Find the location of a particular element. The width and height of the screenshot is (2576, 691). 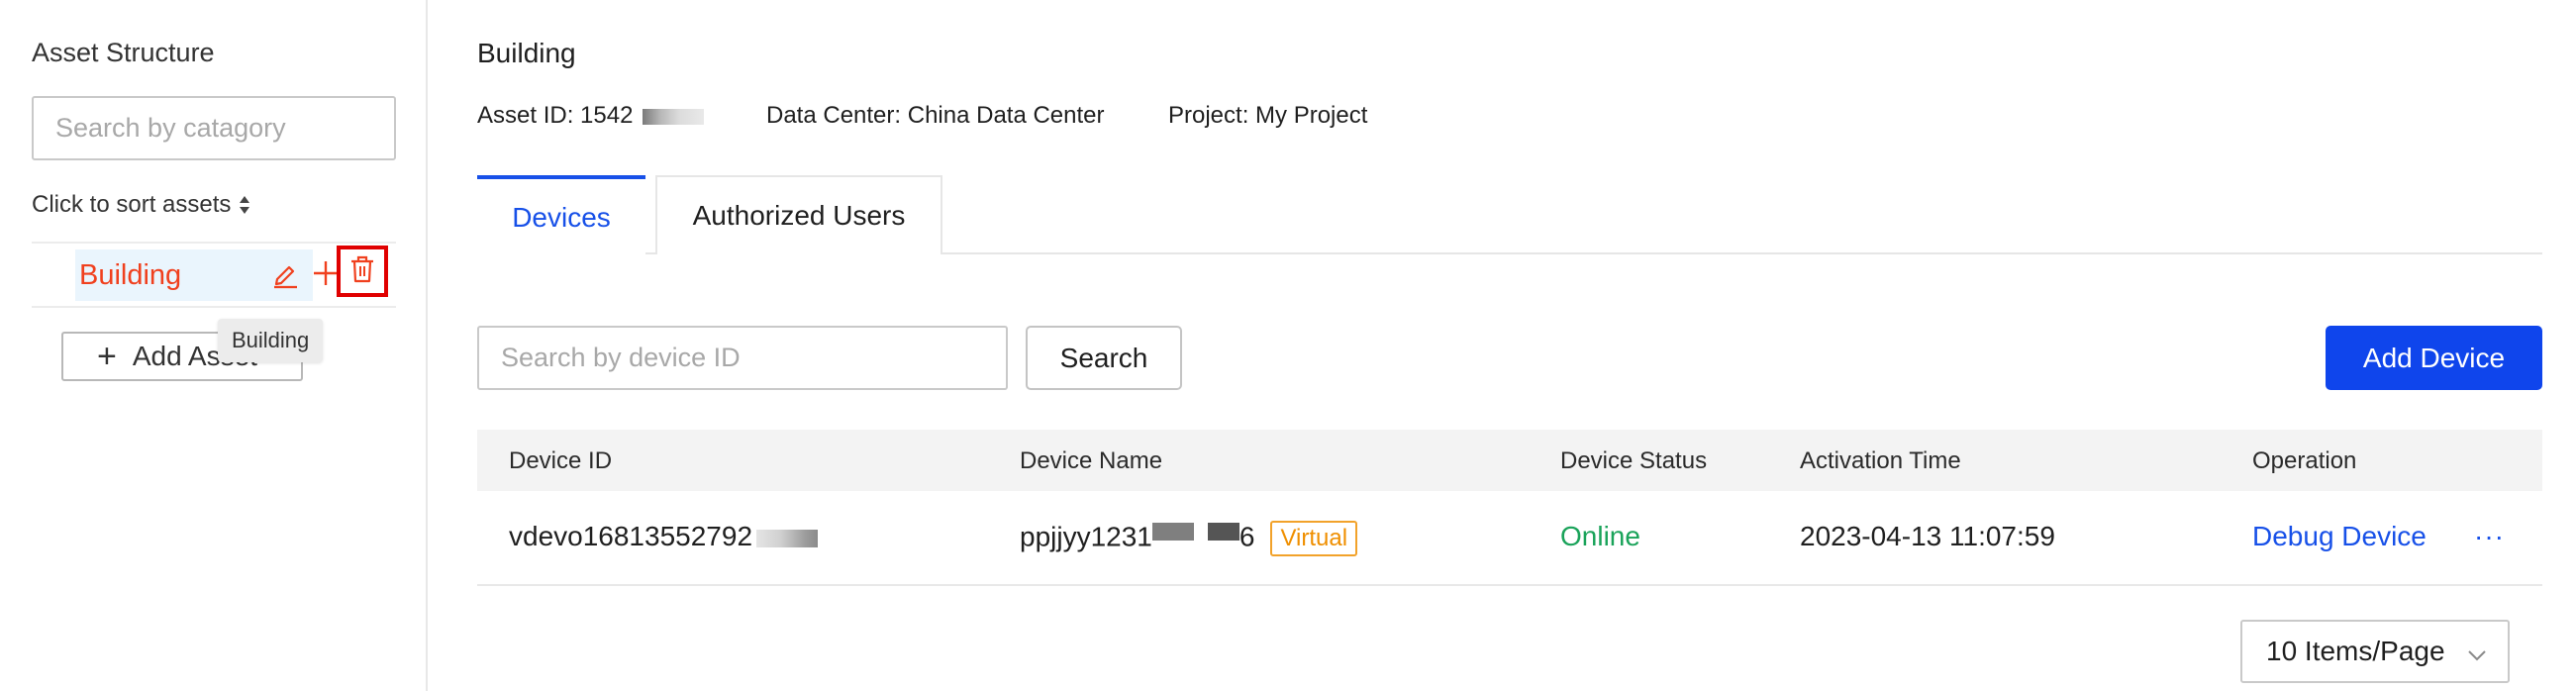

chevron-down-icon is located at coordinates (2477, 657).